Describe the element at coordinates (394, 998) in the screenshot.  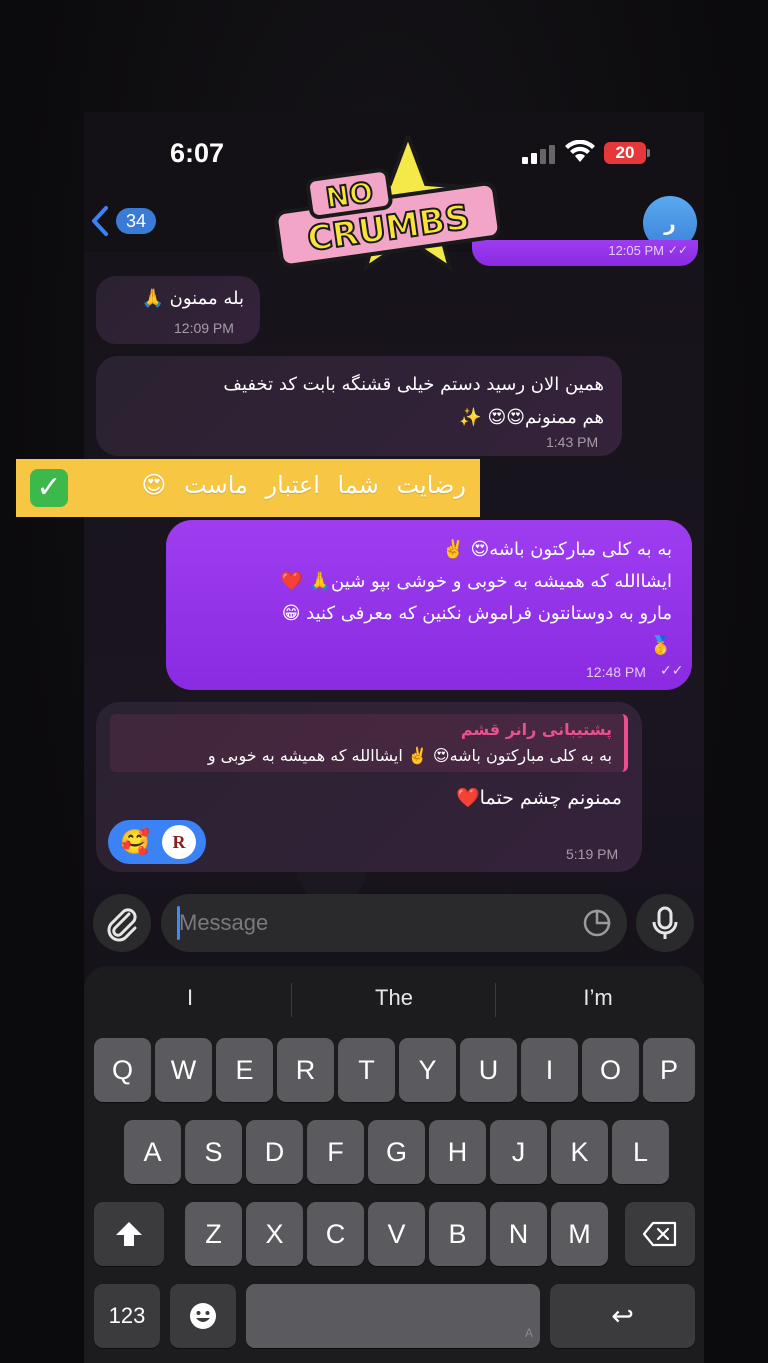
I see `suggestion-2: The` at that location.